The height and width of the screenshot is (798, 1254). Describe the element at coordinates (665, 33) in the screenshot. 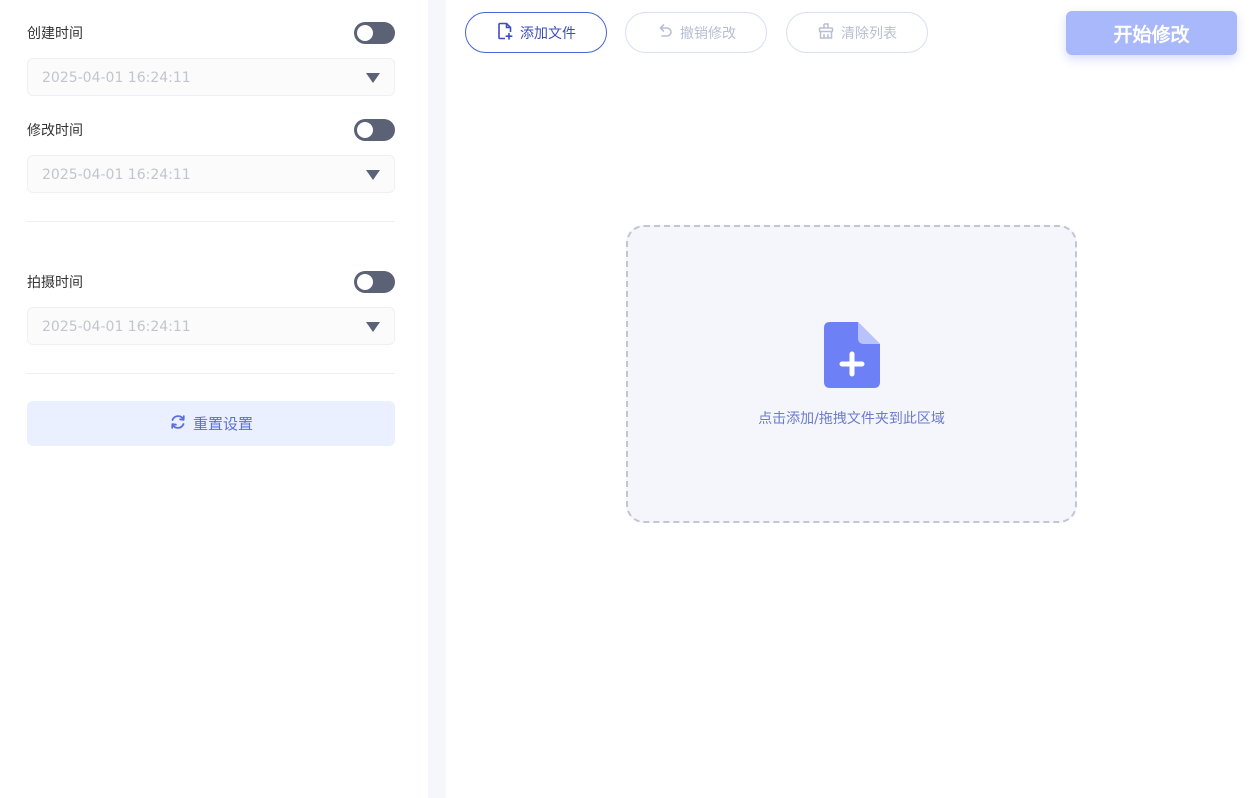

I see `undo-icon` at that location.